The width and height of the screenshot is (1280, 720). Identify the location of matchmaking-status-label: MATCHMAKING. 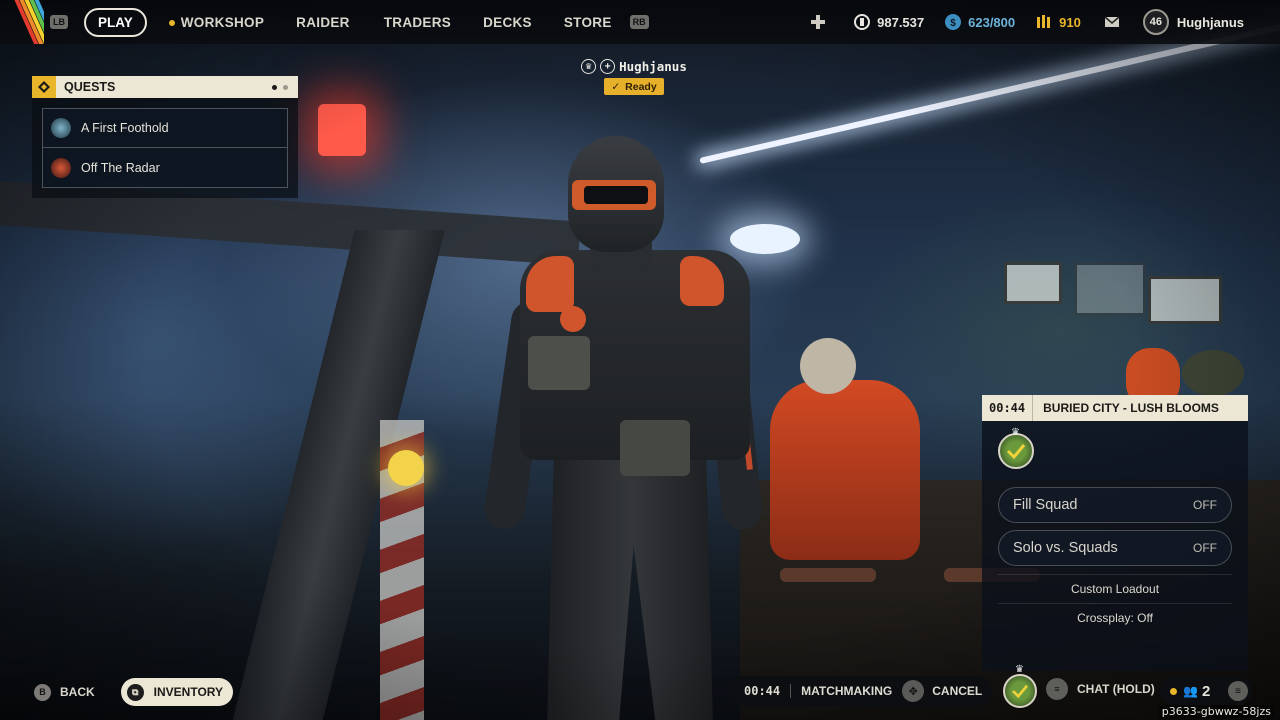
(847, 691).